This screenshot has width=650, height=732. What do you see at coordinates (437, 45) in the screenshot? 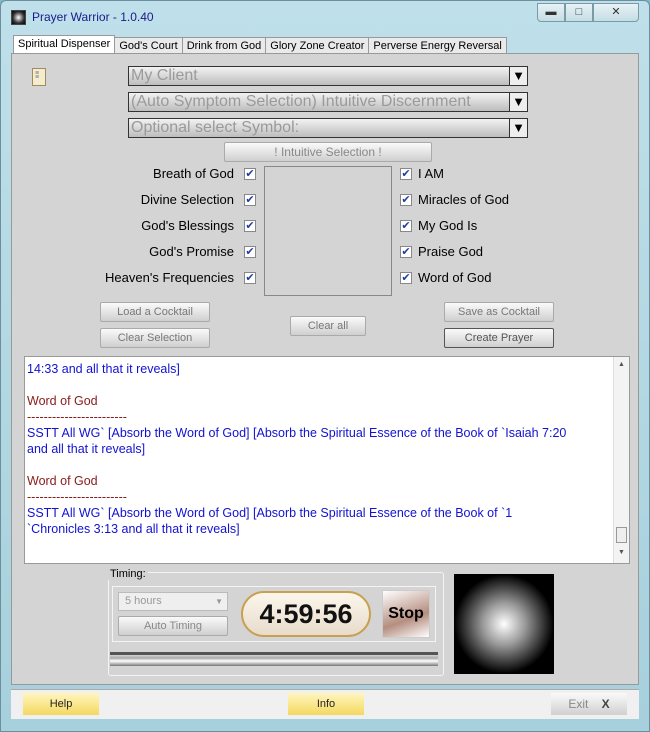
I see `tab-perverse-energy-reversal: Perverse Energy Reversal` at bounding box center [437, 45].